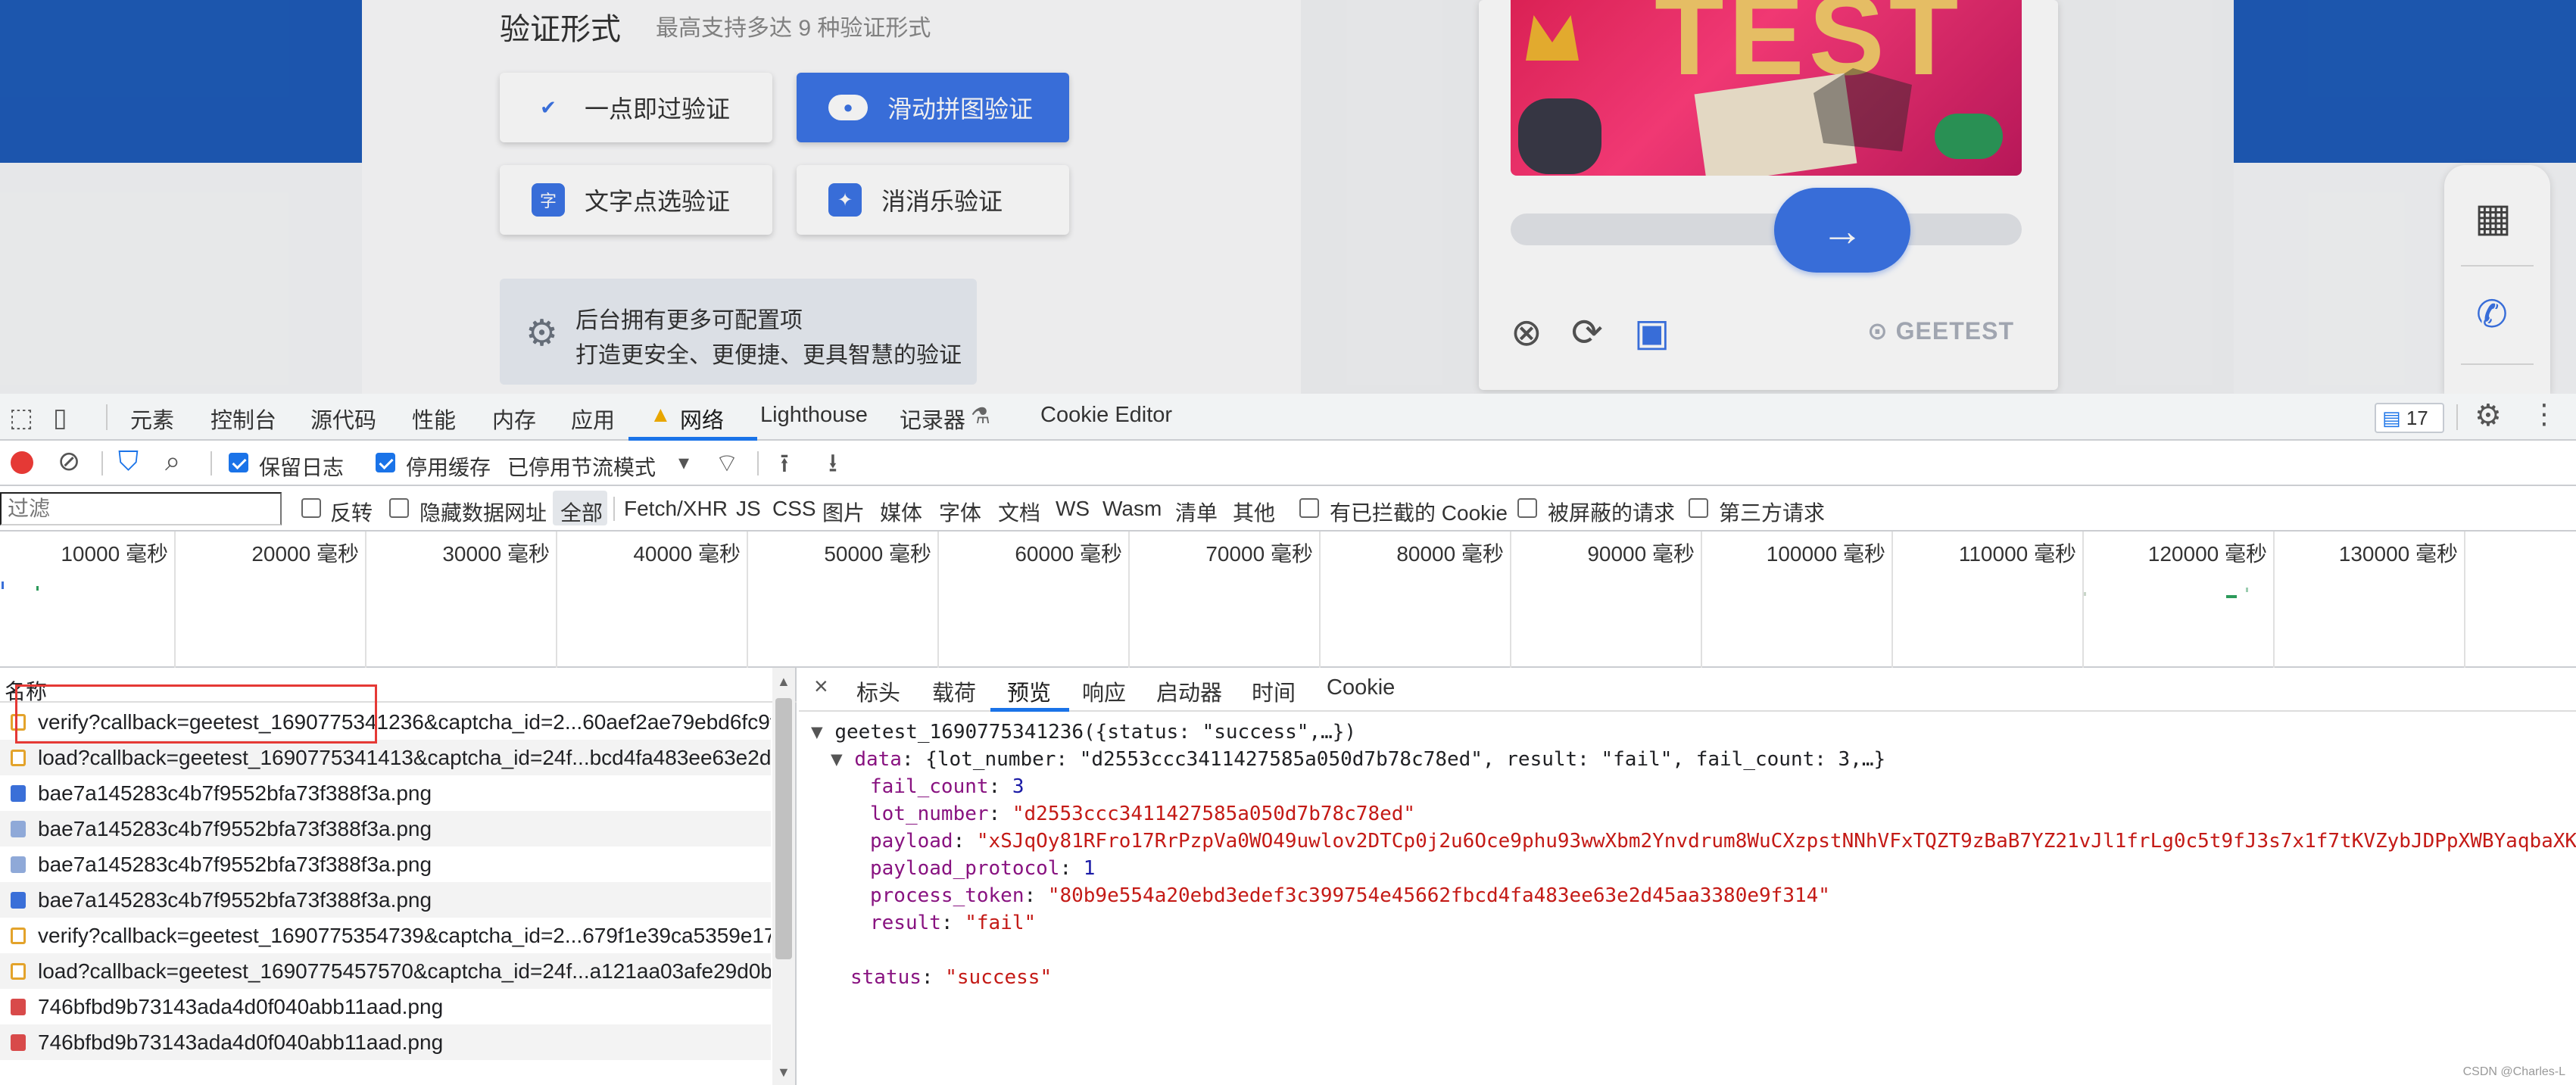  I want to click on clear-icon: ⊘, so click(69, 461).